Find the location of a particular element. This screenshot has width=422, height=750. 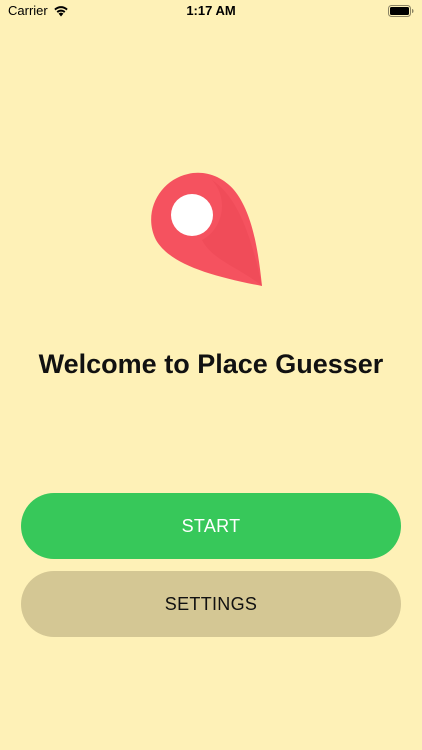

battery-icon is located at coordinates (401, 11).